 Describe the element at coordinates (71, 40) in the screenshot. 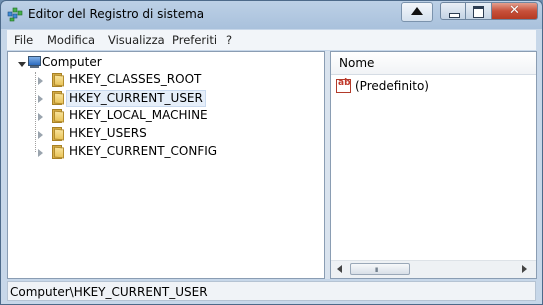

I see `menu-modifica: Modifica` at that location.